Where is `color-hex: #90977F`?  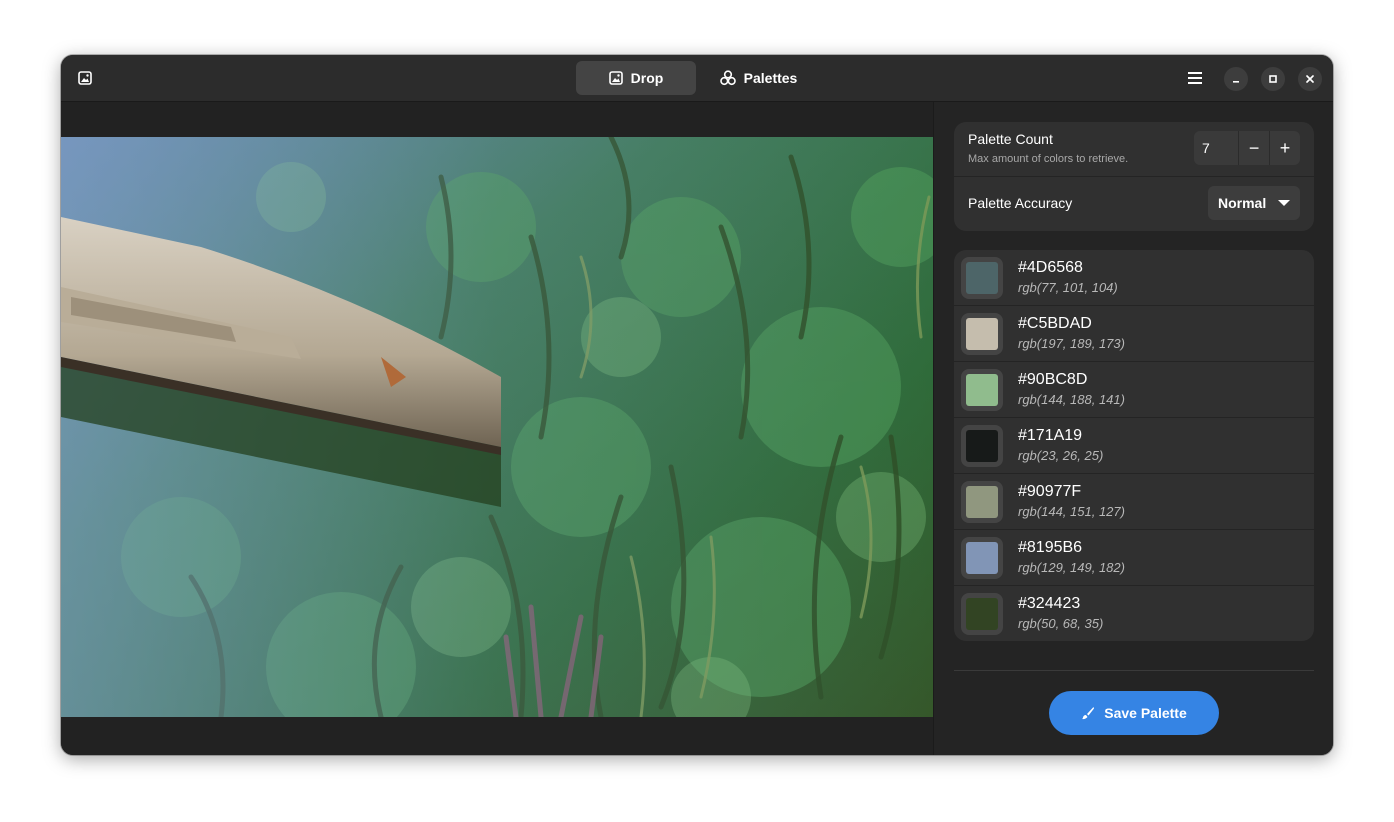
color-hex: #90977F is located at coordinates (1050, 491).